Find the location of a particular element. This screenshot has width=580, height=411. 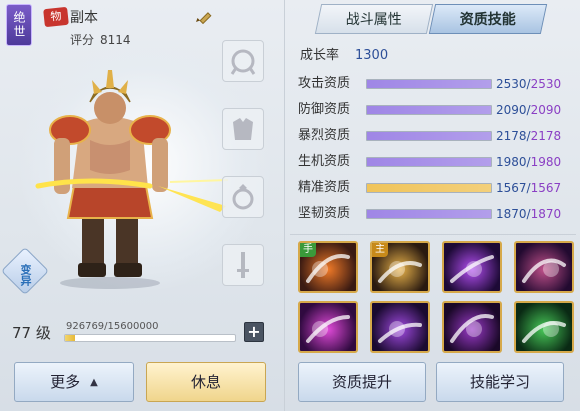

ring-icon is located at coordinates (243, 197).